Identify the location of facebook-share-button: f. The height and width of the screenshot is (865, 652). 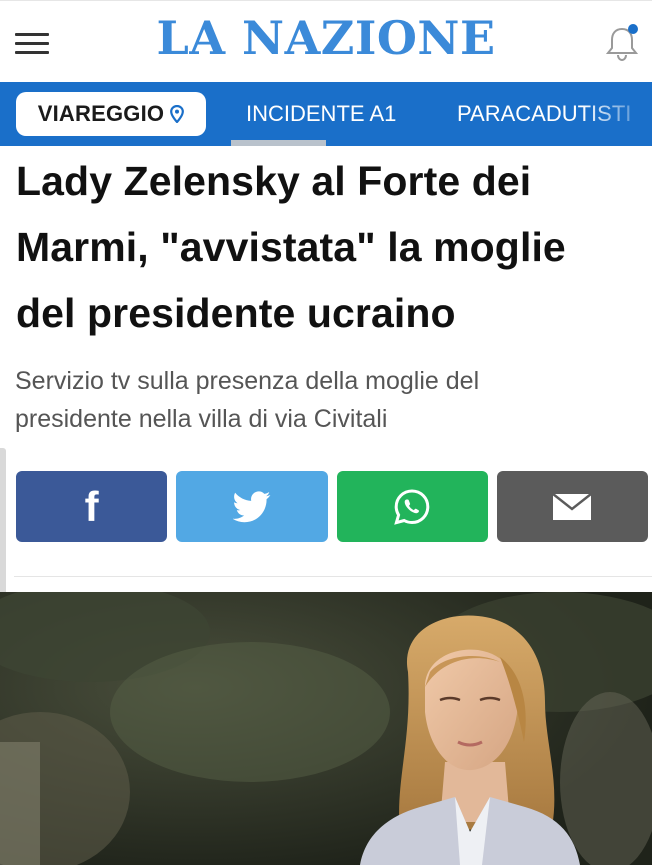
(92, 506).